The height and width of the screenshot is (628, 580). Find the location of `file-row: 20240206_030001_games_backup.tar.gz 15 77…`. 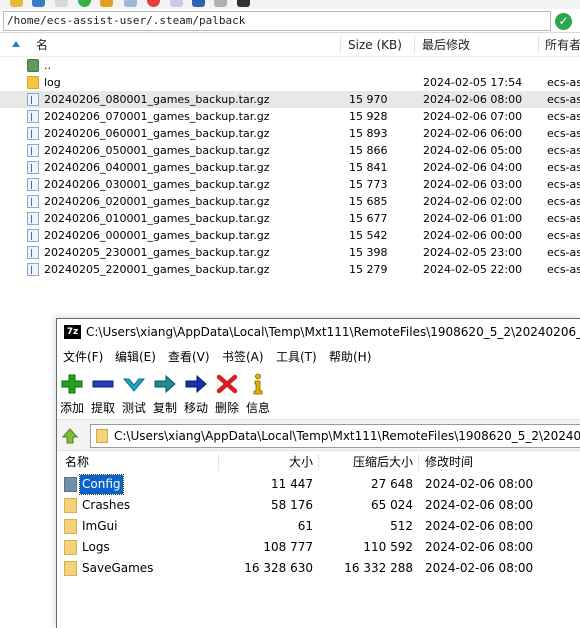

file-row: 20240206_030001_games_backup.tar.gz 15 77… is located at coordinates (290, 184).